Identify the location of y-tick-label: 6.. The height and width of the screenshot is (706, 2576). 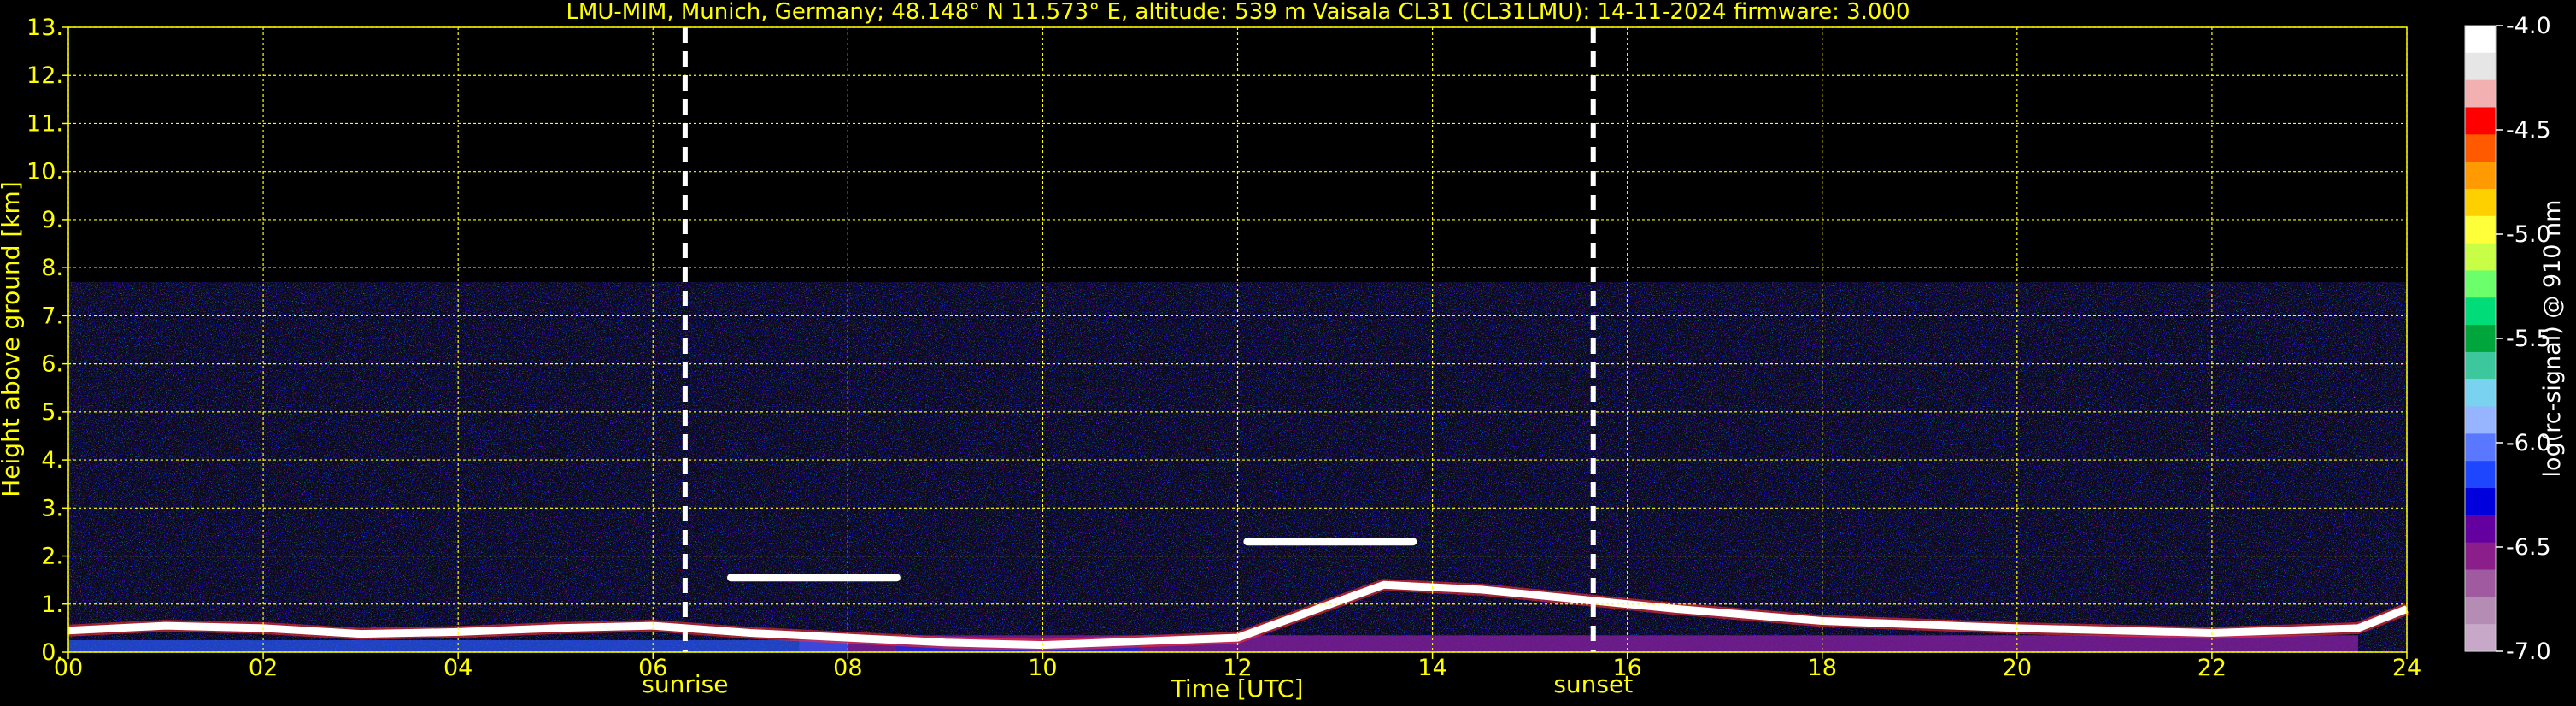
(52, 364).